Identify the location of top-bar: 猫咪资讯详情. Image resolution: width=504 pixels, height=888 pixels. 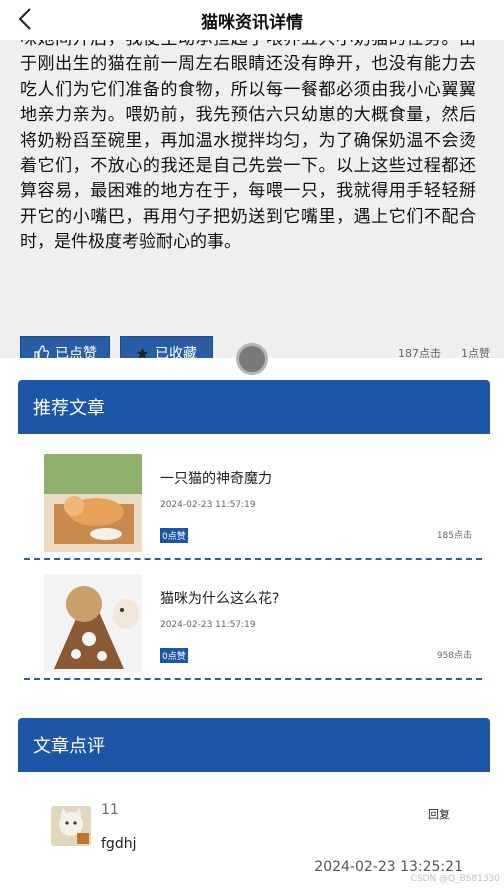
(252, 20).